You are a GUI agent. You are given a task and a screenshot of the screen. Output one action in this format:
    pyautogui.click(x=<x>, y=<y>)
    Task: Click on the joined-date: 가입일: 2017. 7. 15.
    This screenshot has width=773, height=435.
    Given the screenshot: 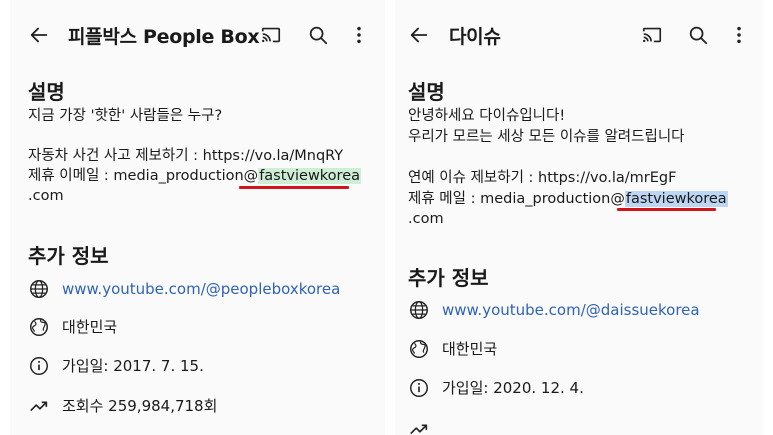 What is the action you would take?
    pyautogui.click(x=133, y=366)
    